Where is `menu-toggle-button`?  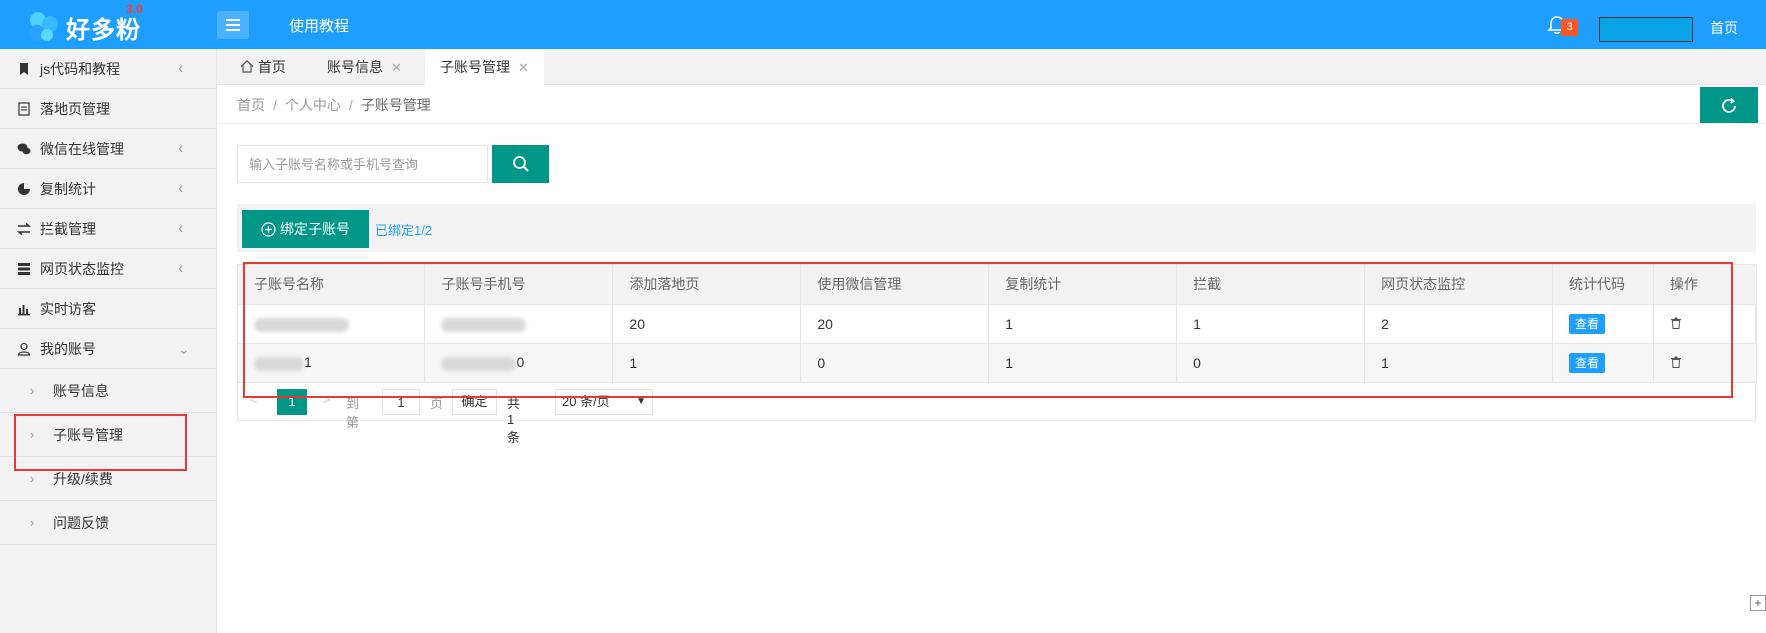
menu-toggle-button is located at coordinates (233, 25).